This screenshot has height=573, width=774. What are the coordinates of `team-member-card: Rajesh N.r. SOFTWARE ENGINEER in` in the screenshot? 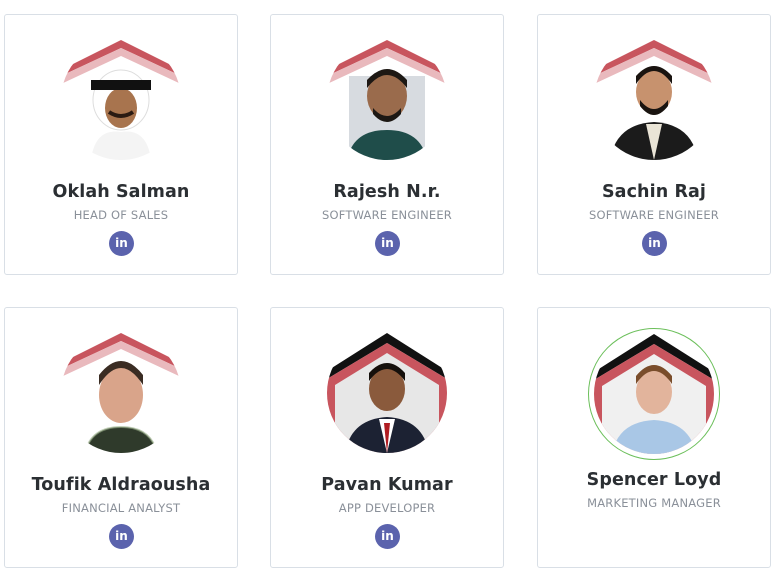 It's located at (387, 144).